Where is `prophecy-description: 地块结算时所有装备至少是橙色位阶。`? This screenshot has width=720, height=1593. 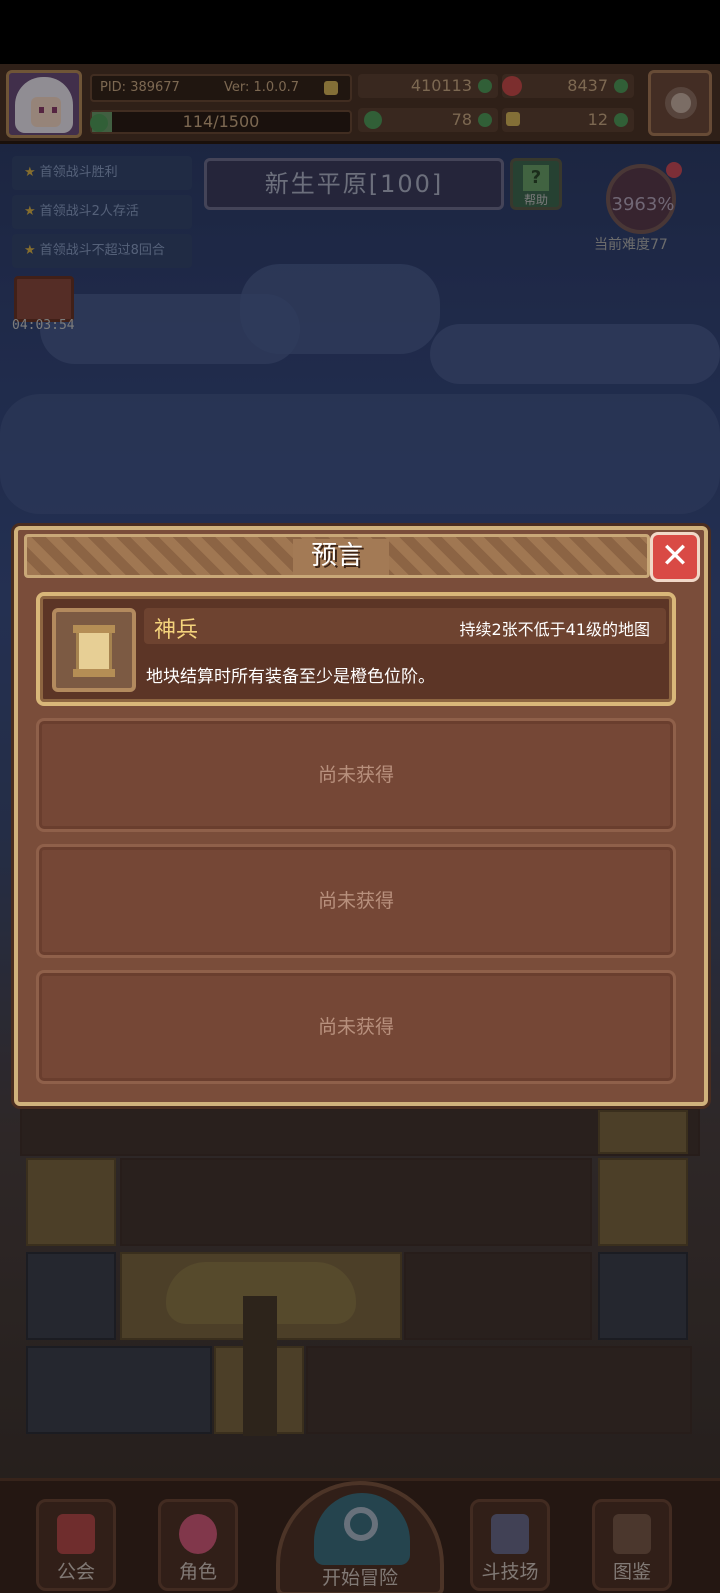
prophecy-description: 地块结算时所有装备至少是橙色位阶。 is located at coordinates (290, 677).